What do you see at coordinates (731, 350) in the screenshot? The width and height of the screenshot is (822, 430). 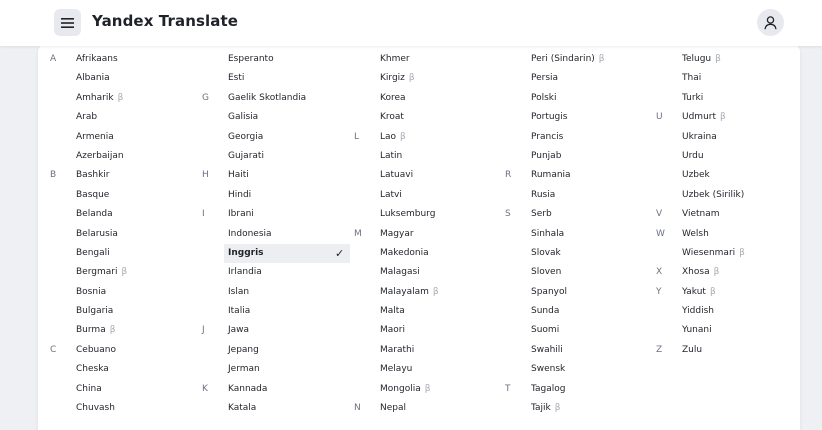 I see `language-item: Z Zulu` at bounding box center [731, 350].